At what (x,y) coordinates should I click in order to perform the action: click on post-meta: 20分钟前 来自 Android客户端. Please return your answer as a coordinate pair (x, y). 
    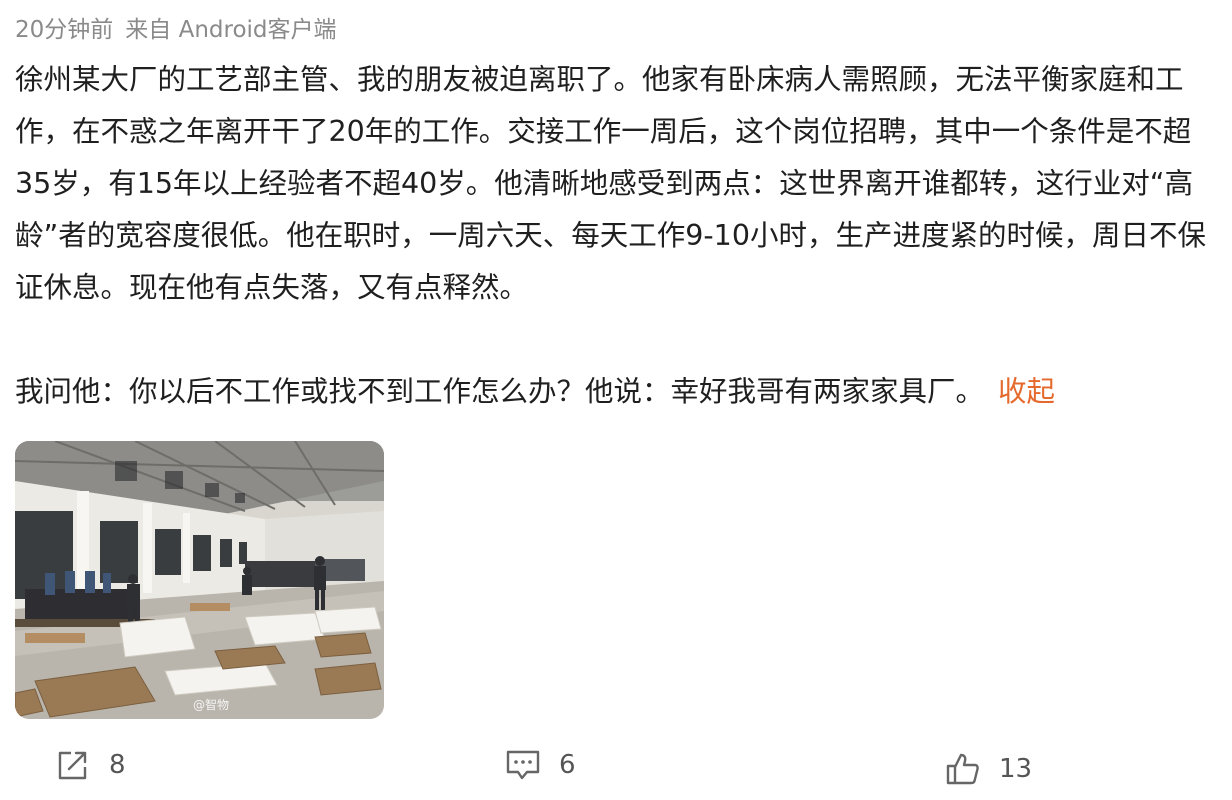
    Looking at the image, I should click on (176, 30).